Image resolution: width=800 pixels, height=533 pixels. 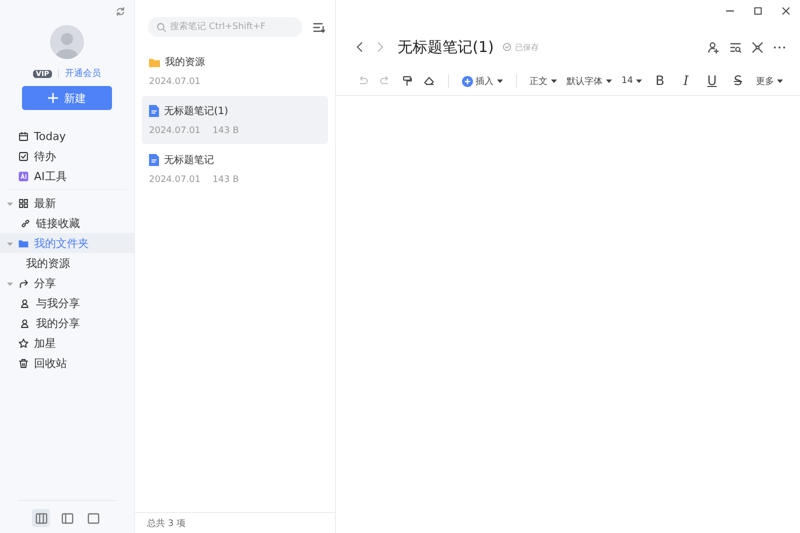 What do you see at coordinates (23, 363) in the screenshot?
I see `trash-icon` at bounding box center [23, 363].